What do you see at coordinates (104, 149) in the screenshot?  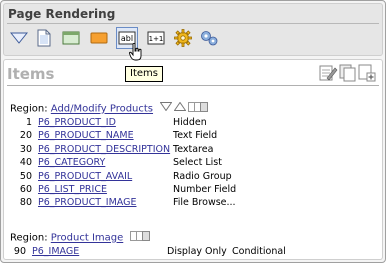 I see `item-name-link: P6_PRODUCT_DESCRIPTION` at bounding box center [104, 149].